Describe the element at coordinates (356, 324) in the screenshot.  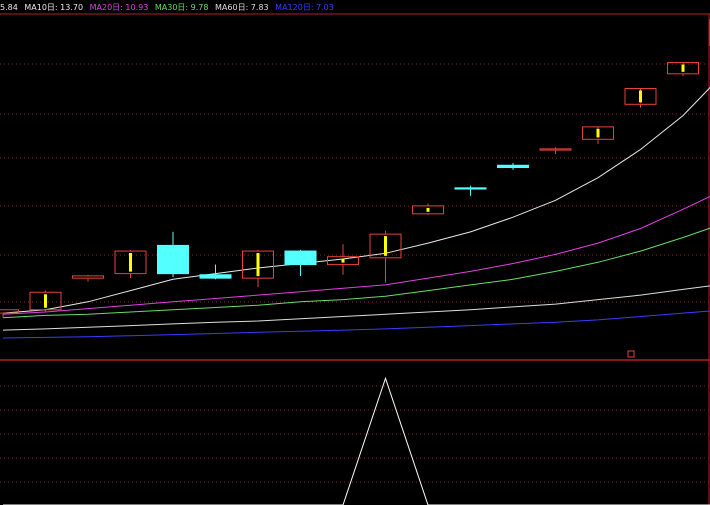
I see `ma-line-ma120` at that location.